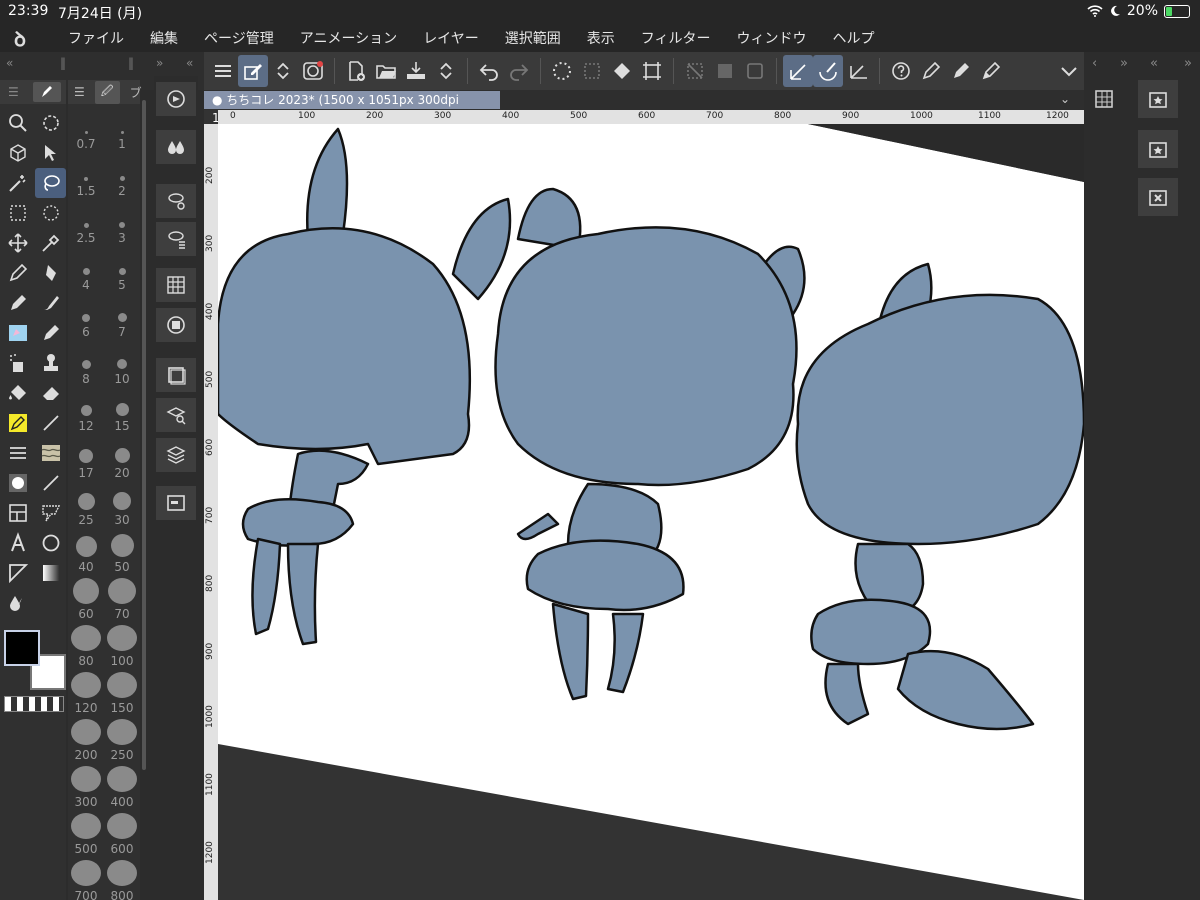 The width and height of the screenshot is (1200, 900). I want to click on rotate-icon, so click(50, 123).